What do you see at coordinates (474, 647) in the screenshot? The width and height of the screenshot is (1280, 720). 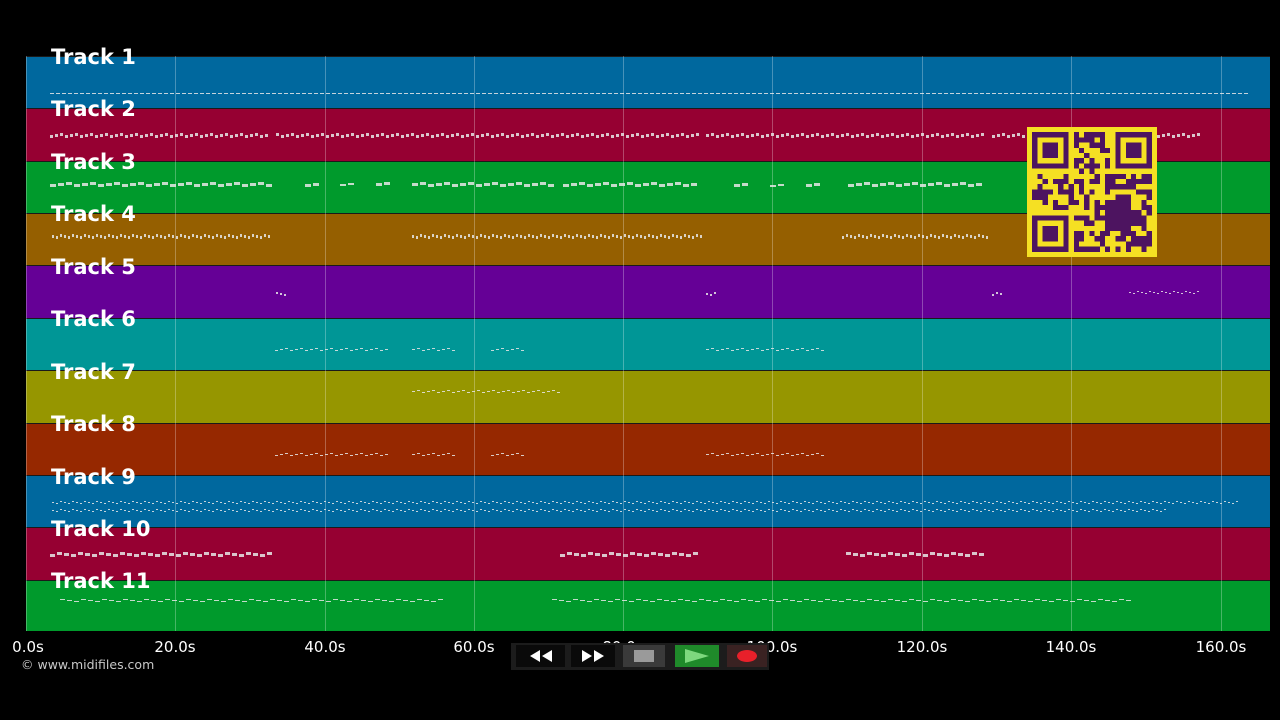 I see `tick-label: 60.0s` at bounding box center [474, 647].